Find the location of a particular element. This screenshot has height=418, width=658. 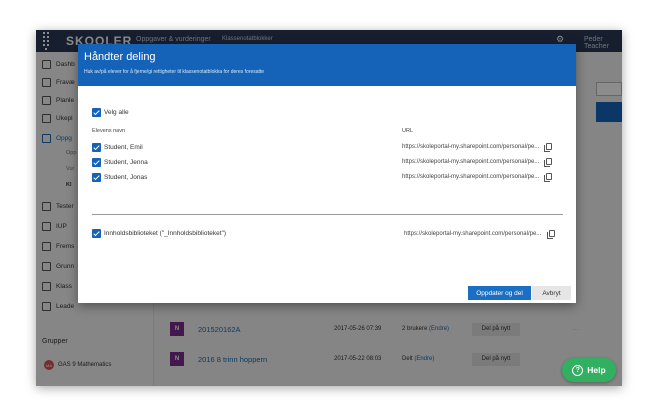

cancel-button: Avbryt is located at coordinates (551, 293).